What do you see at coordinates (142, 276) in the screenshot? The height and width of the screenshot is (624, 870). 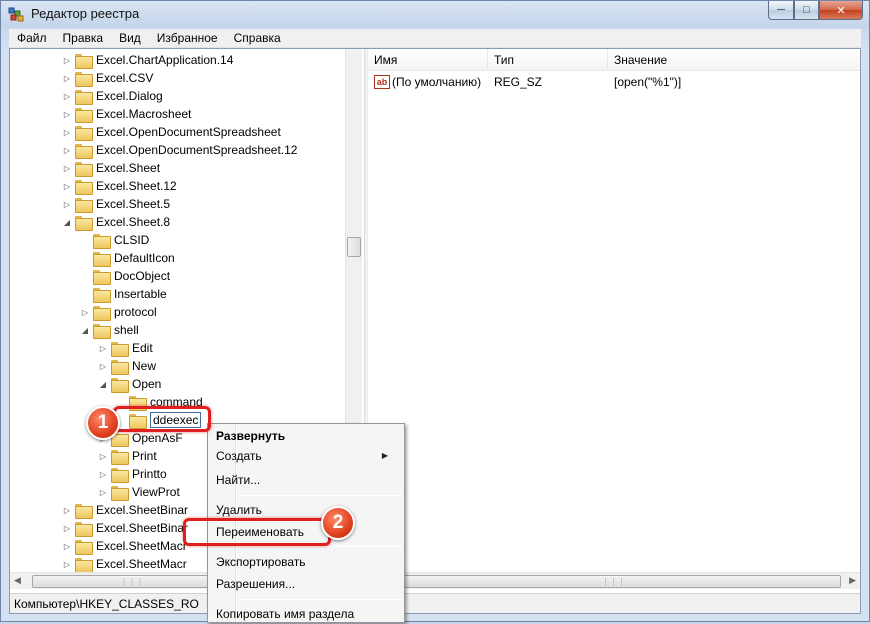 I see `tree-item-label: DocObject` at bounding box center [142, 276].